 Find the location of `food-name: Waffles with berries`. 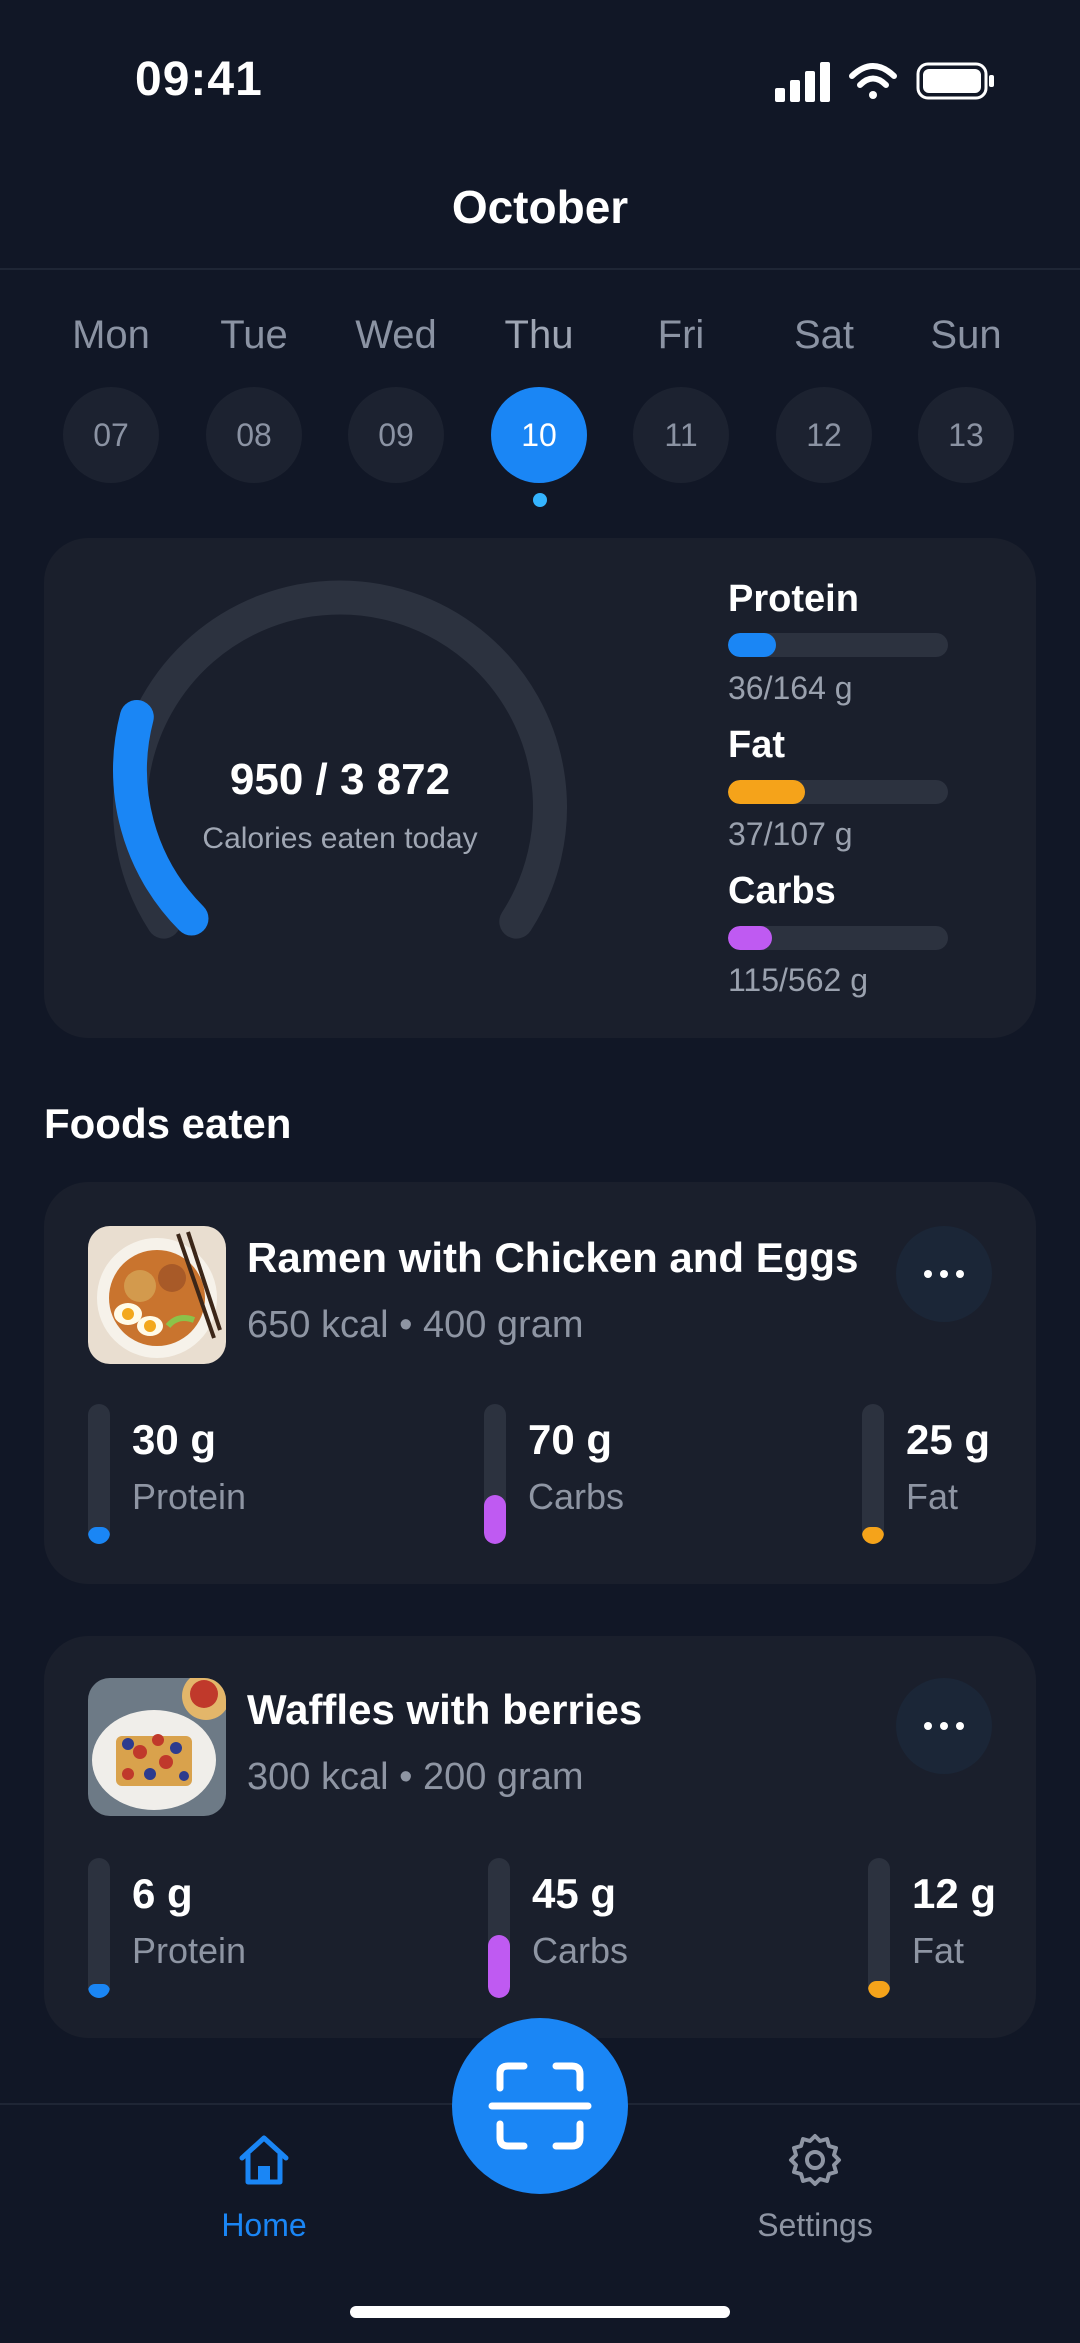

food-name: Waffles with berries is located at coordinates (445, 1709).